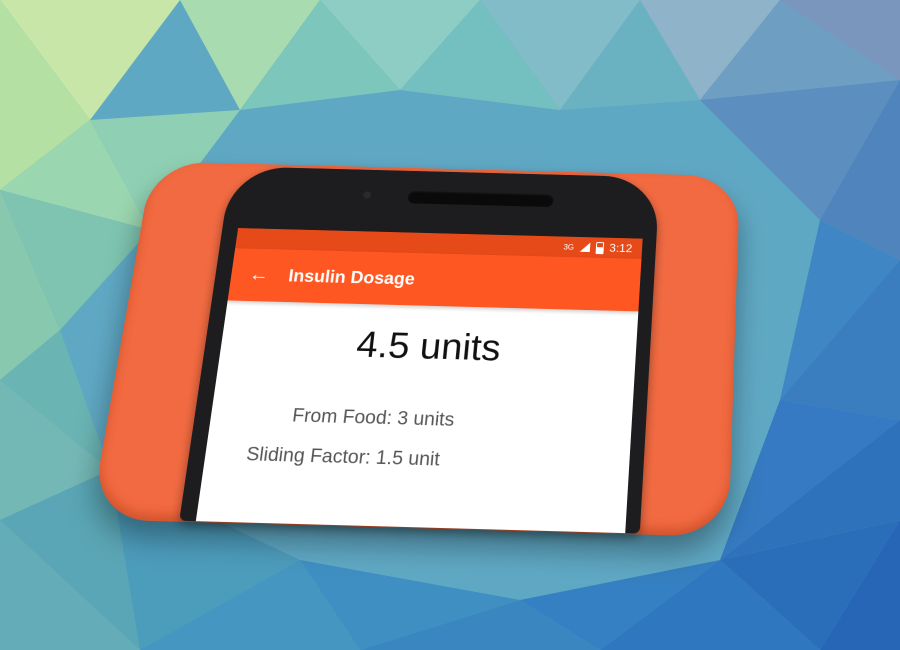  Describe the element at coordinates (373, 418) in the screenshot. I see `from-food-label: From Food: 3 units` at that location.